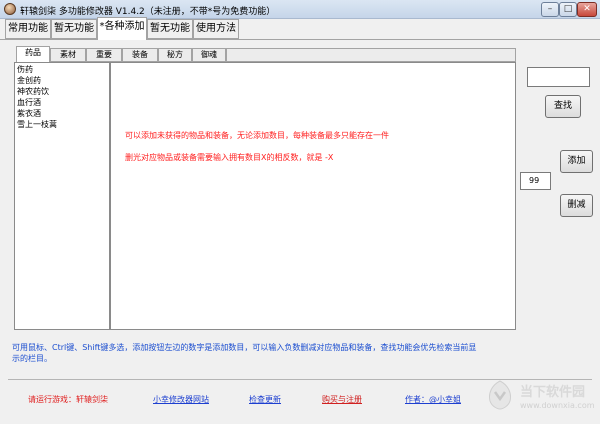  I want to click on tab-no-function-2: 暂无功能, so click(170, 29).